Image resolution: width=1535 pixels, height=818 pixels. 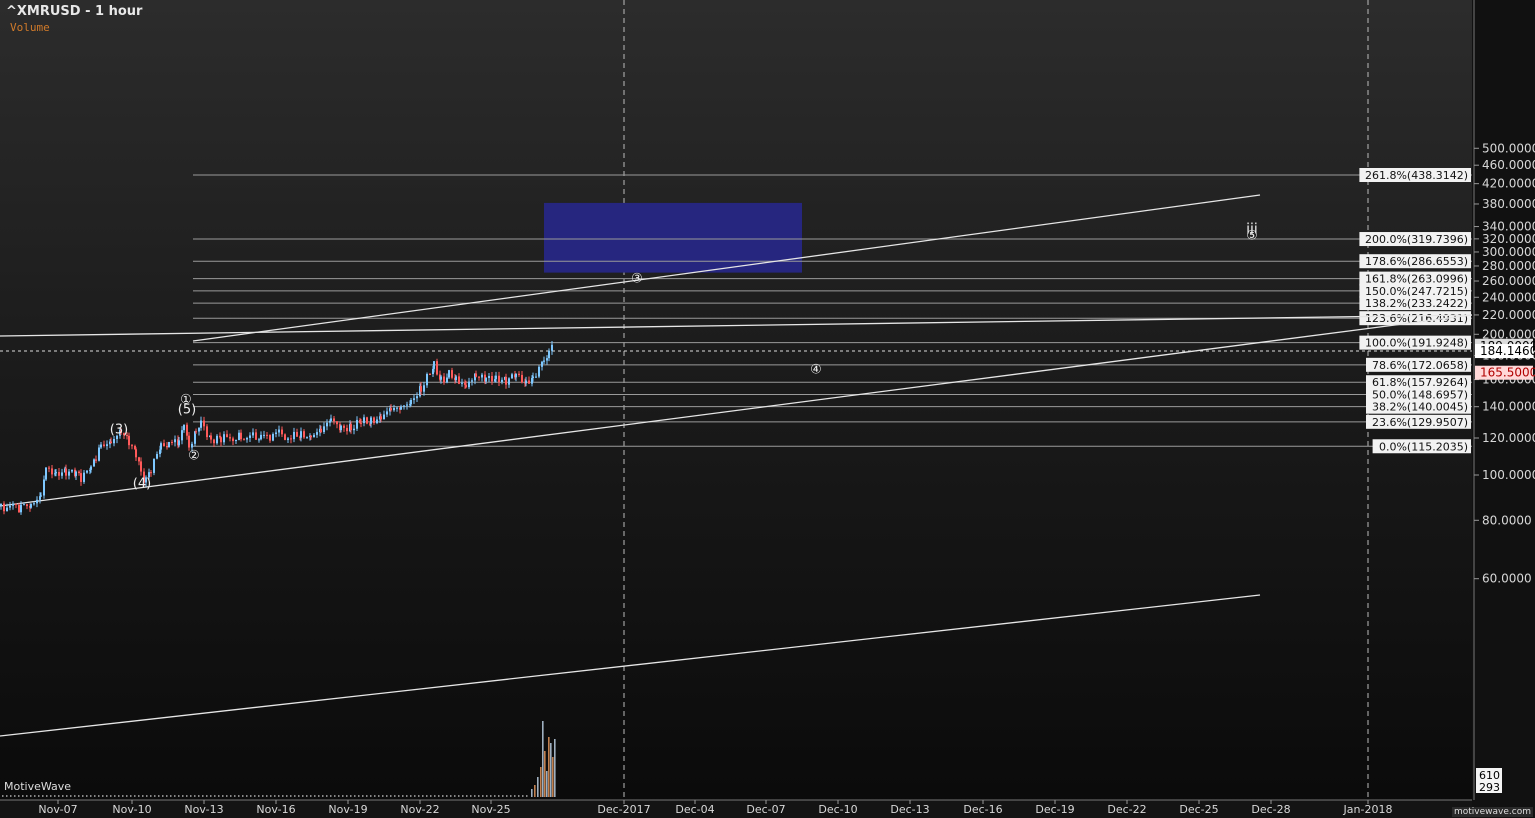 What do you see at coordinates (1508, 407) in the screenshot?
I see `price-tick-label: 140.0000` at bounding box center [1508, 407].